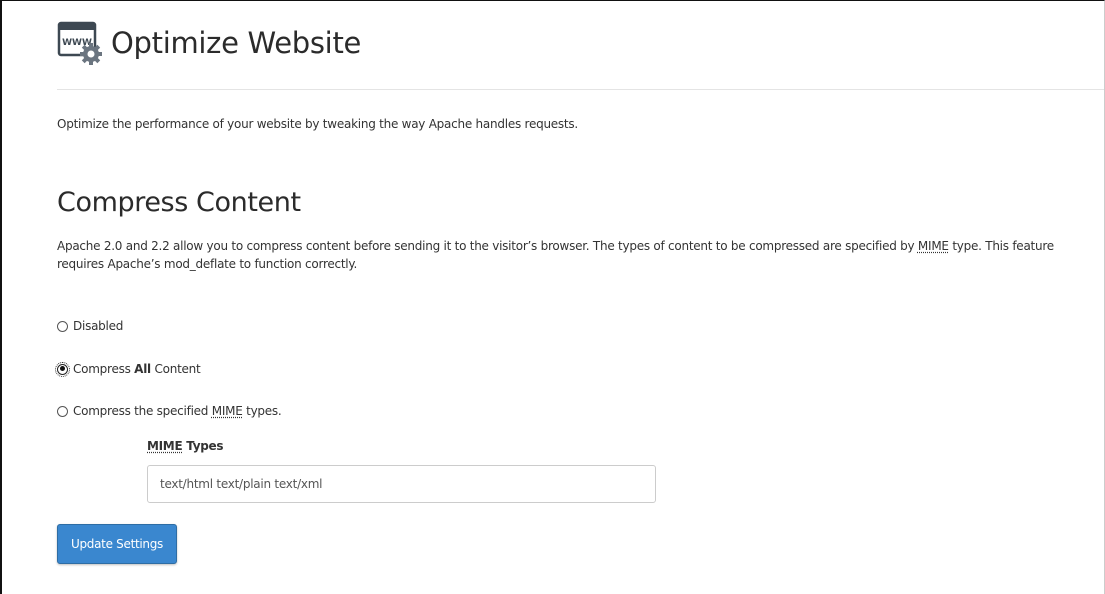 This screenshot has height=594, width=1105. I want to click on mime-types-label-text: Types, so click(203, 446).